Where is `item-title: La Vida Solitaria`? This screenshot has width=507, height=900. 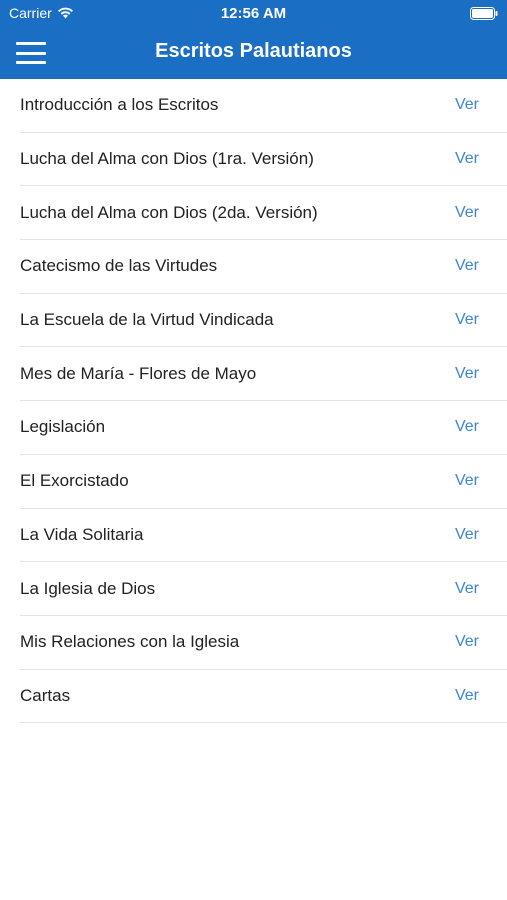
item-title: La Vida Solitaria is located at coordinates (82, 534).